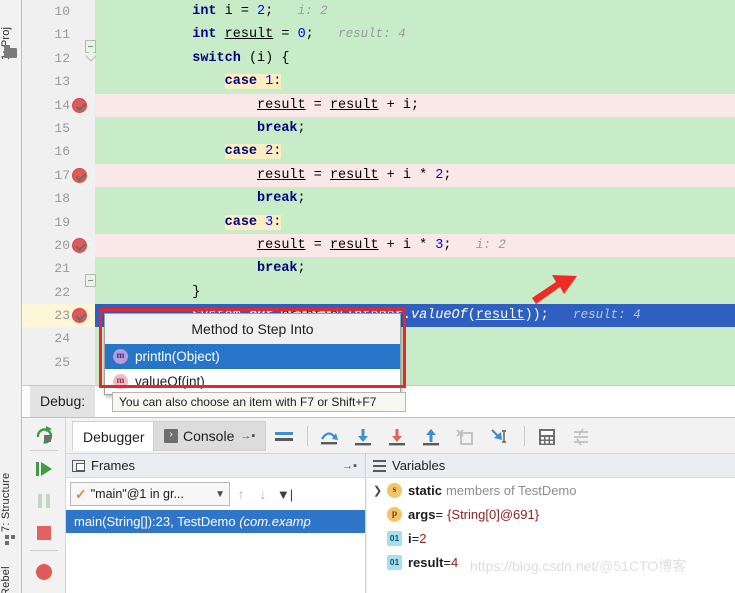 The width and height of the screenshot is (735, 593). What do you see at coordinates (394, 562) in the screenshot?
I see `primitive-icon: 01` at bounding box center [394, 562].